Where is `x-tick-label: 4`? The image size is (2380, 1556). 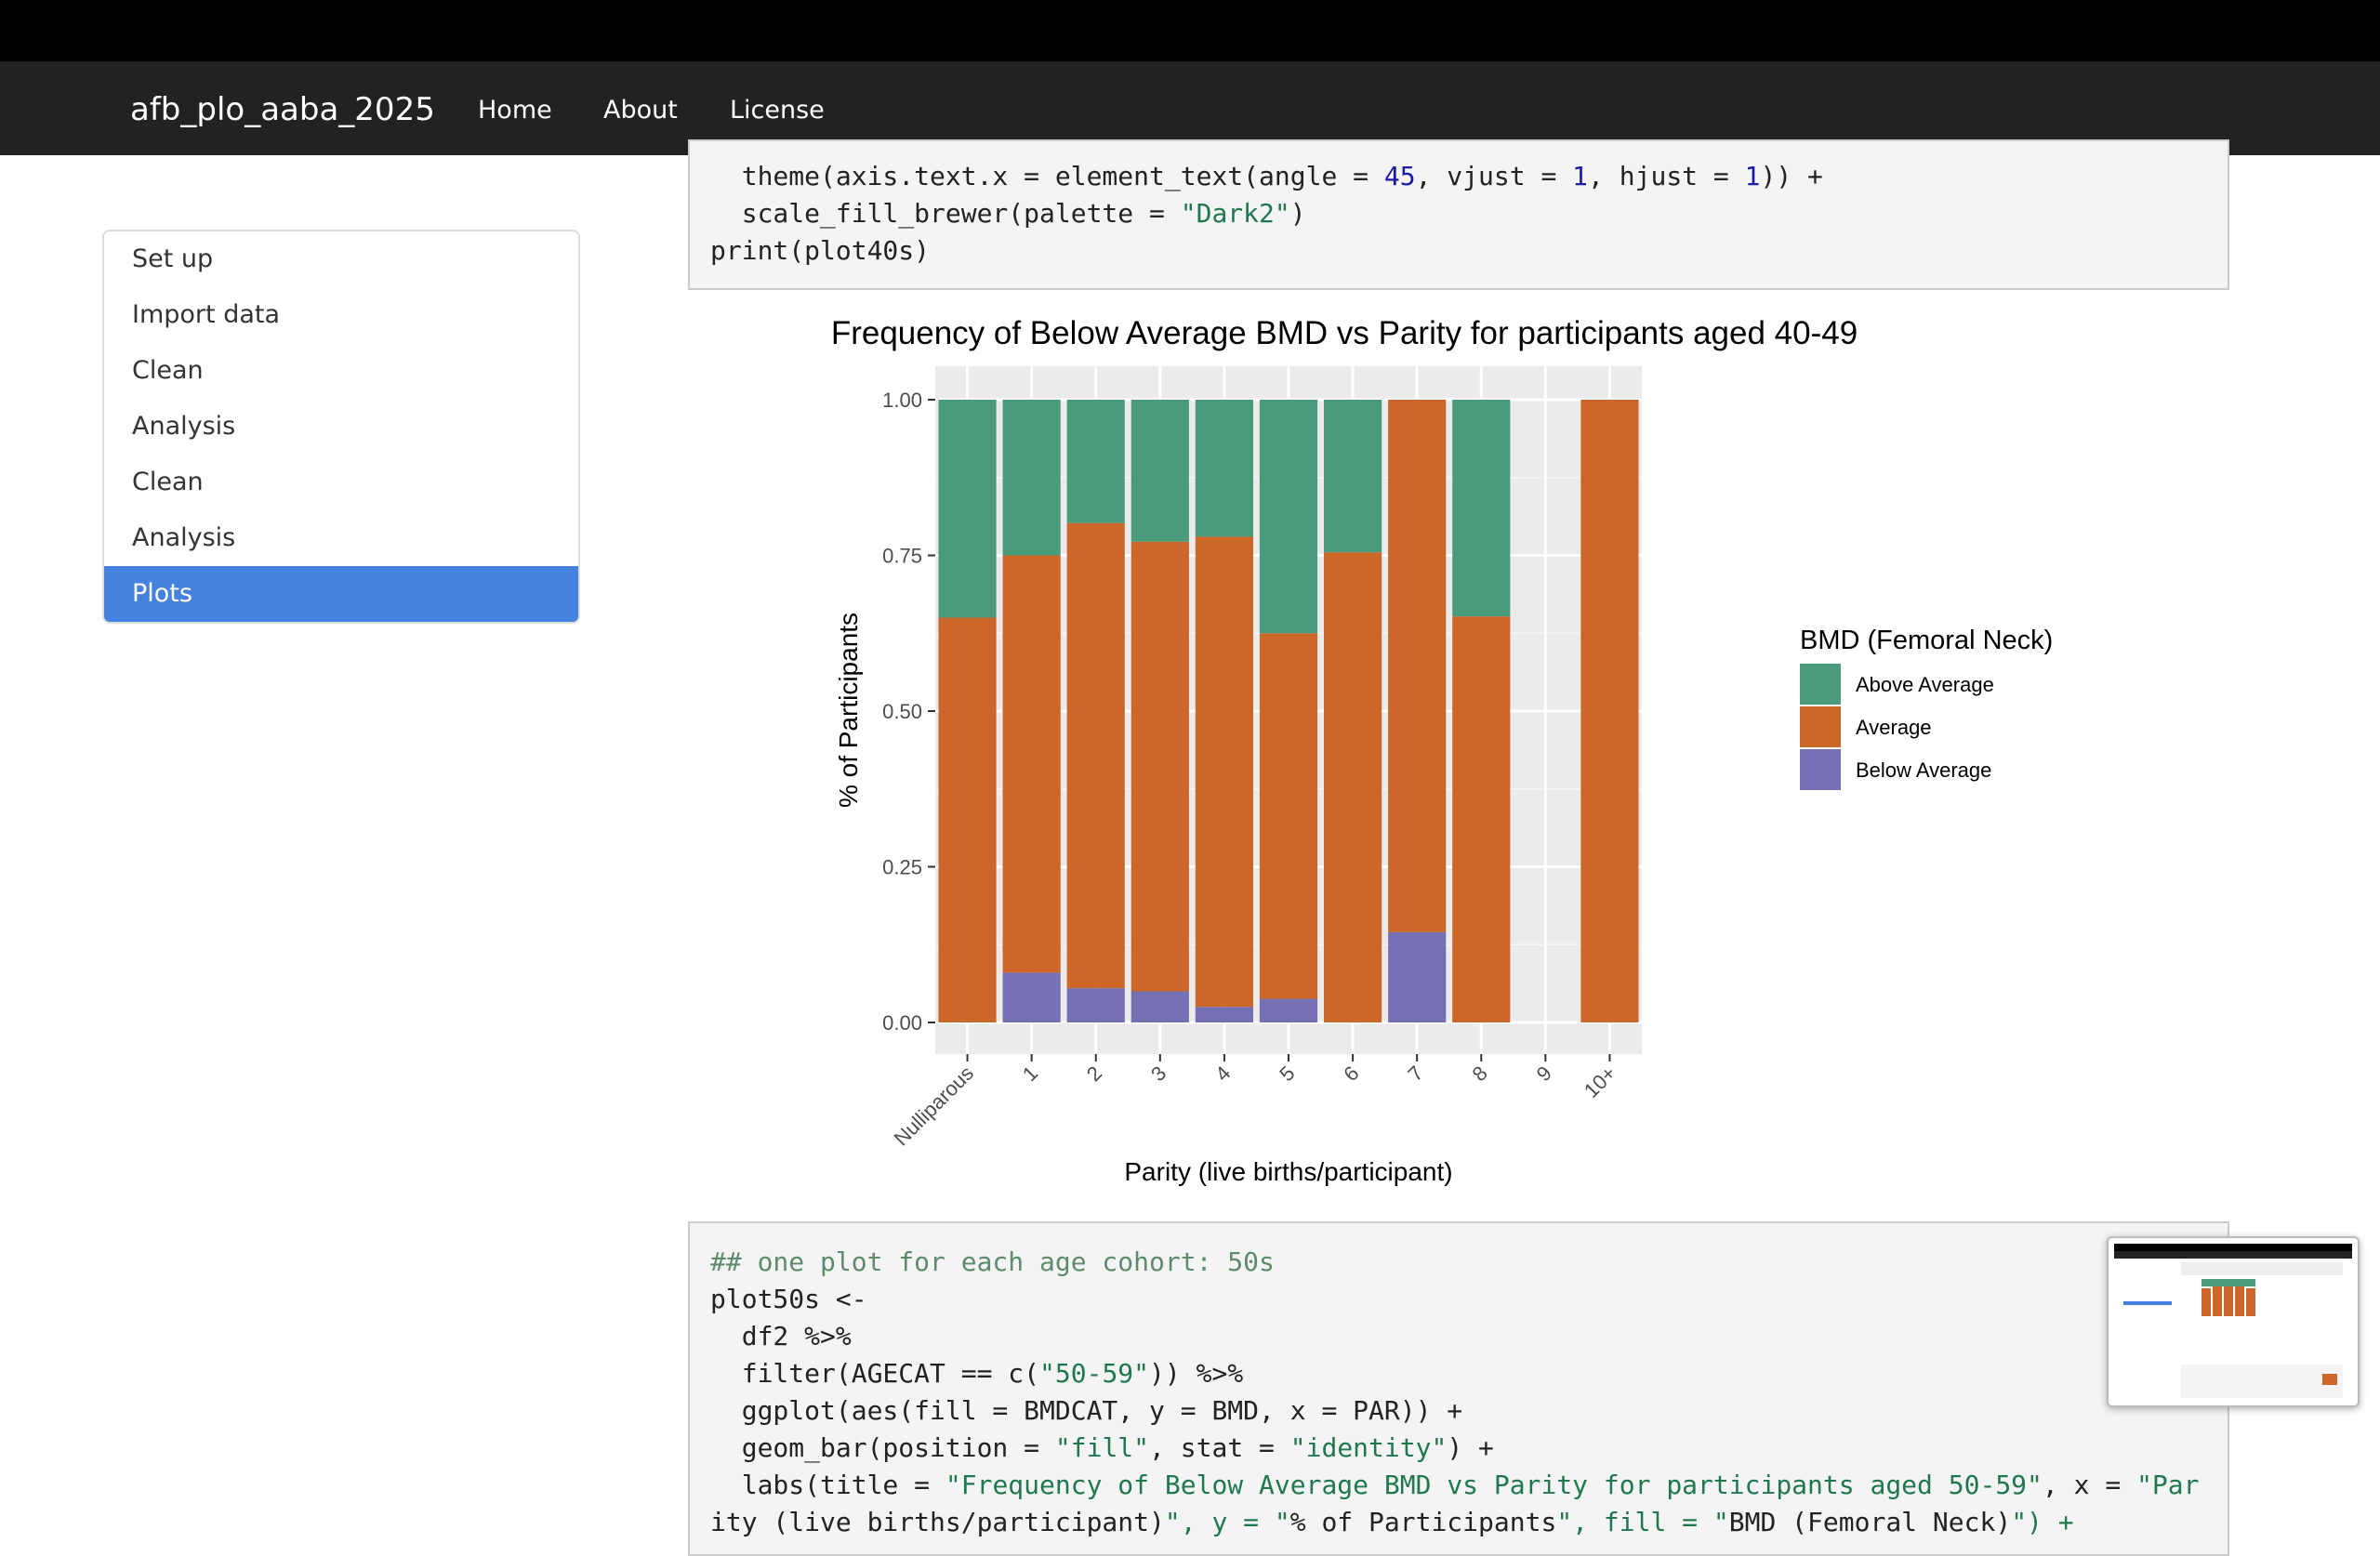 x-tick-label: 4 is located at coordinates (1222, 1074).